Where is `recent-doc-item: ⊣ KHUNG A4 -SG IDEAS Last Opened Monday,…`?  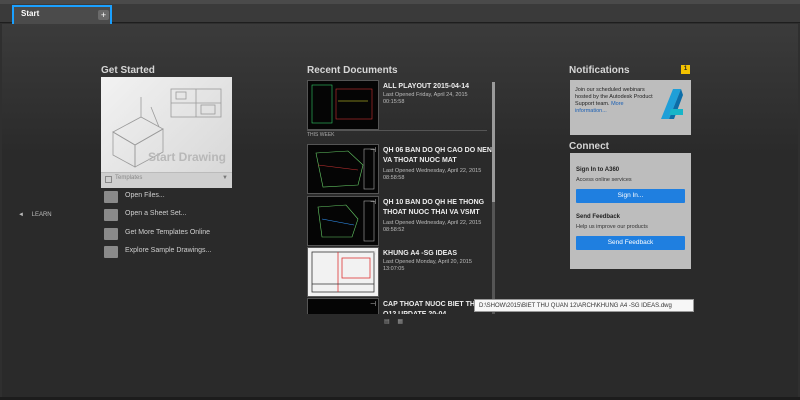
recent-doc-item: ⊣ KHUNG A4 -SG IDEAS Last Opened Monday,… is located at coordinates (397, 272).